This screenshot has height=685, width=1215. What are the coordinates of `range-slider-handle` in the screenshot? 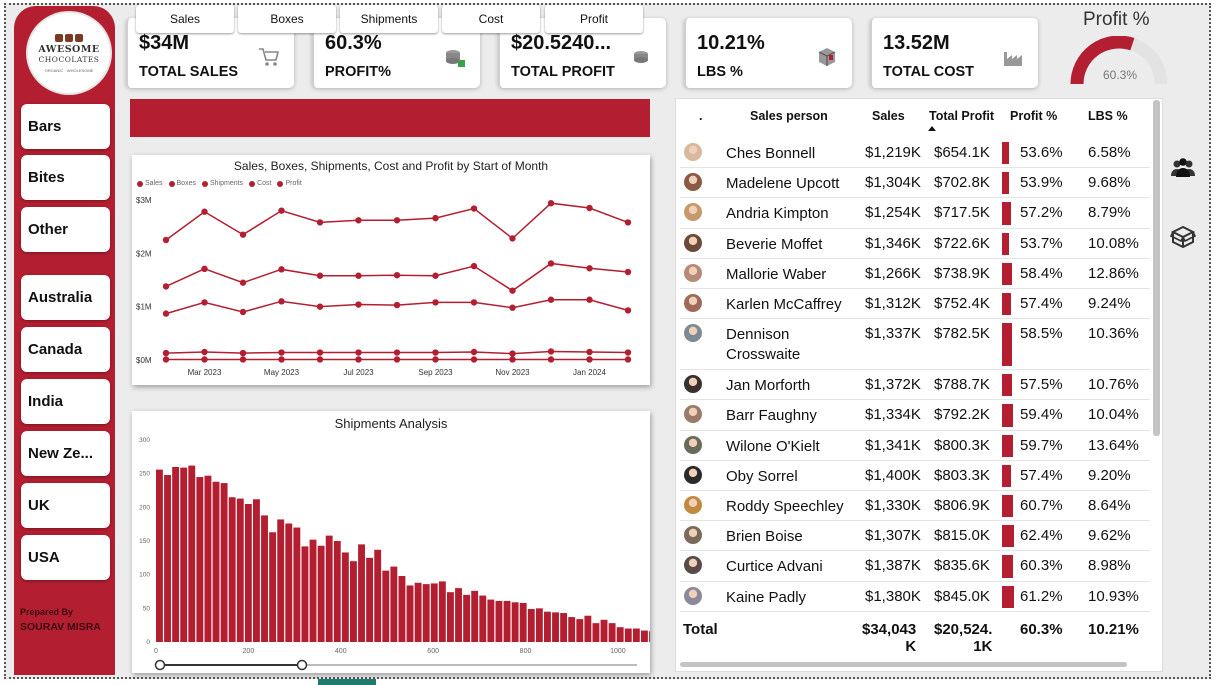 It's located at (302, 665).